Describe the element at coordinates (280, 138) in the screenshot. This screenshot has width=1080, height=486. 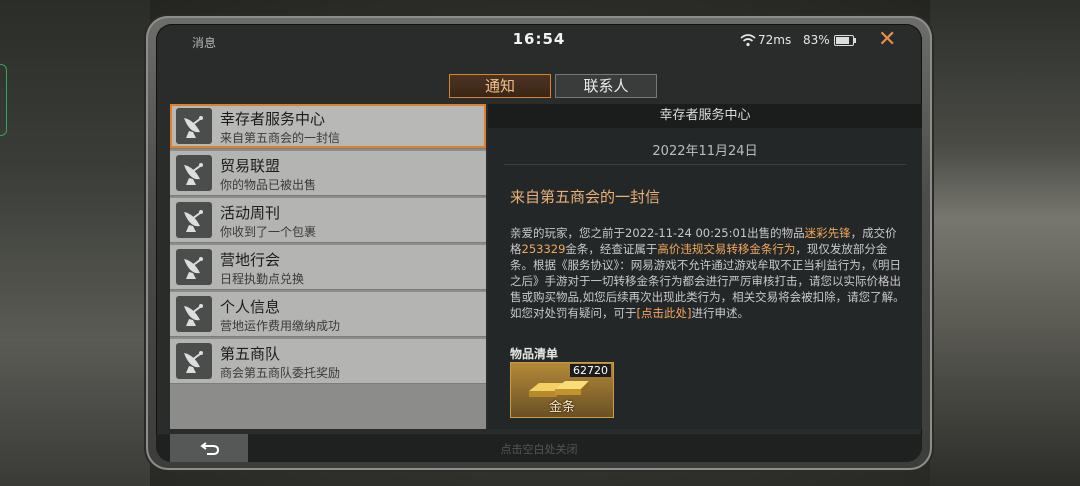
I see `message-subtitle: 来自第五商会的一封信` at that location.